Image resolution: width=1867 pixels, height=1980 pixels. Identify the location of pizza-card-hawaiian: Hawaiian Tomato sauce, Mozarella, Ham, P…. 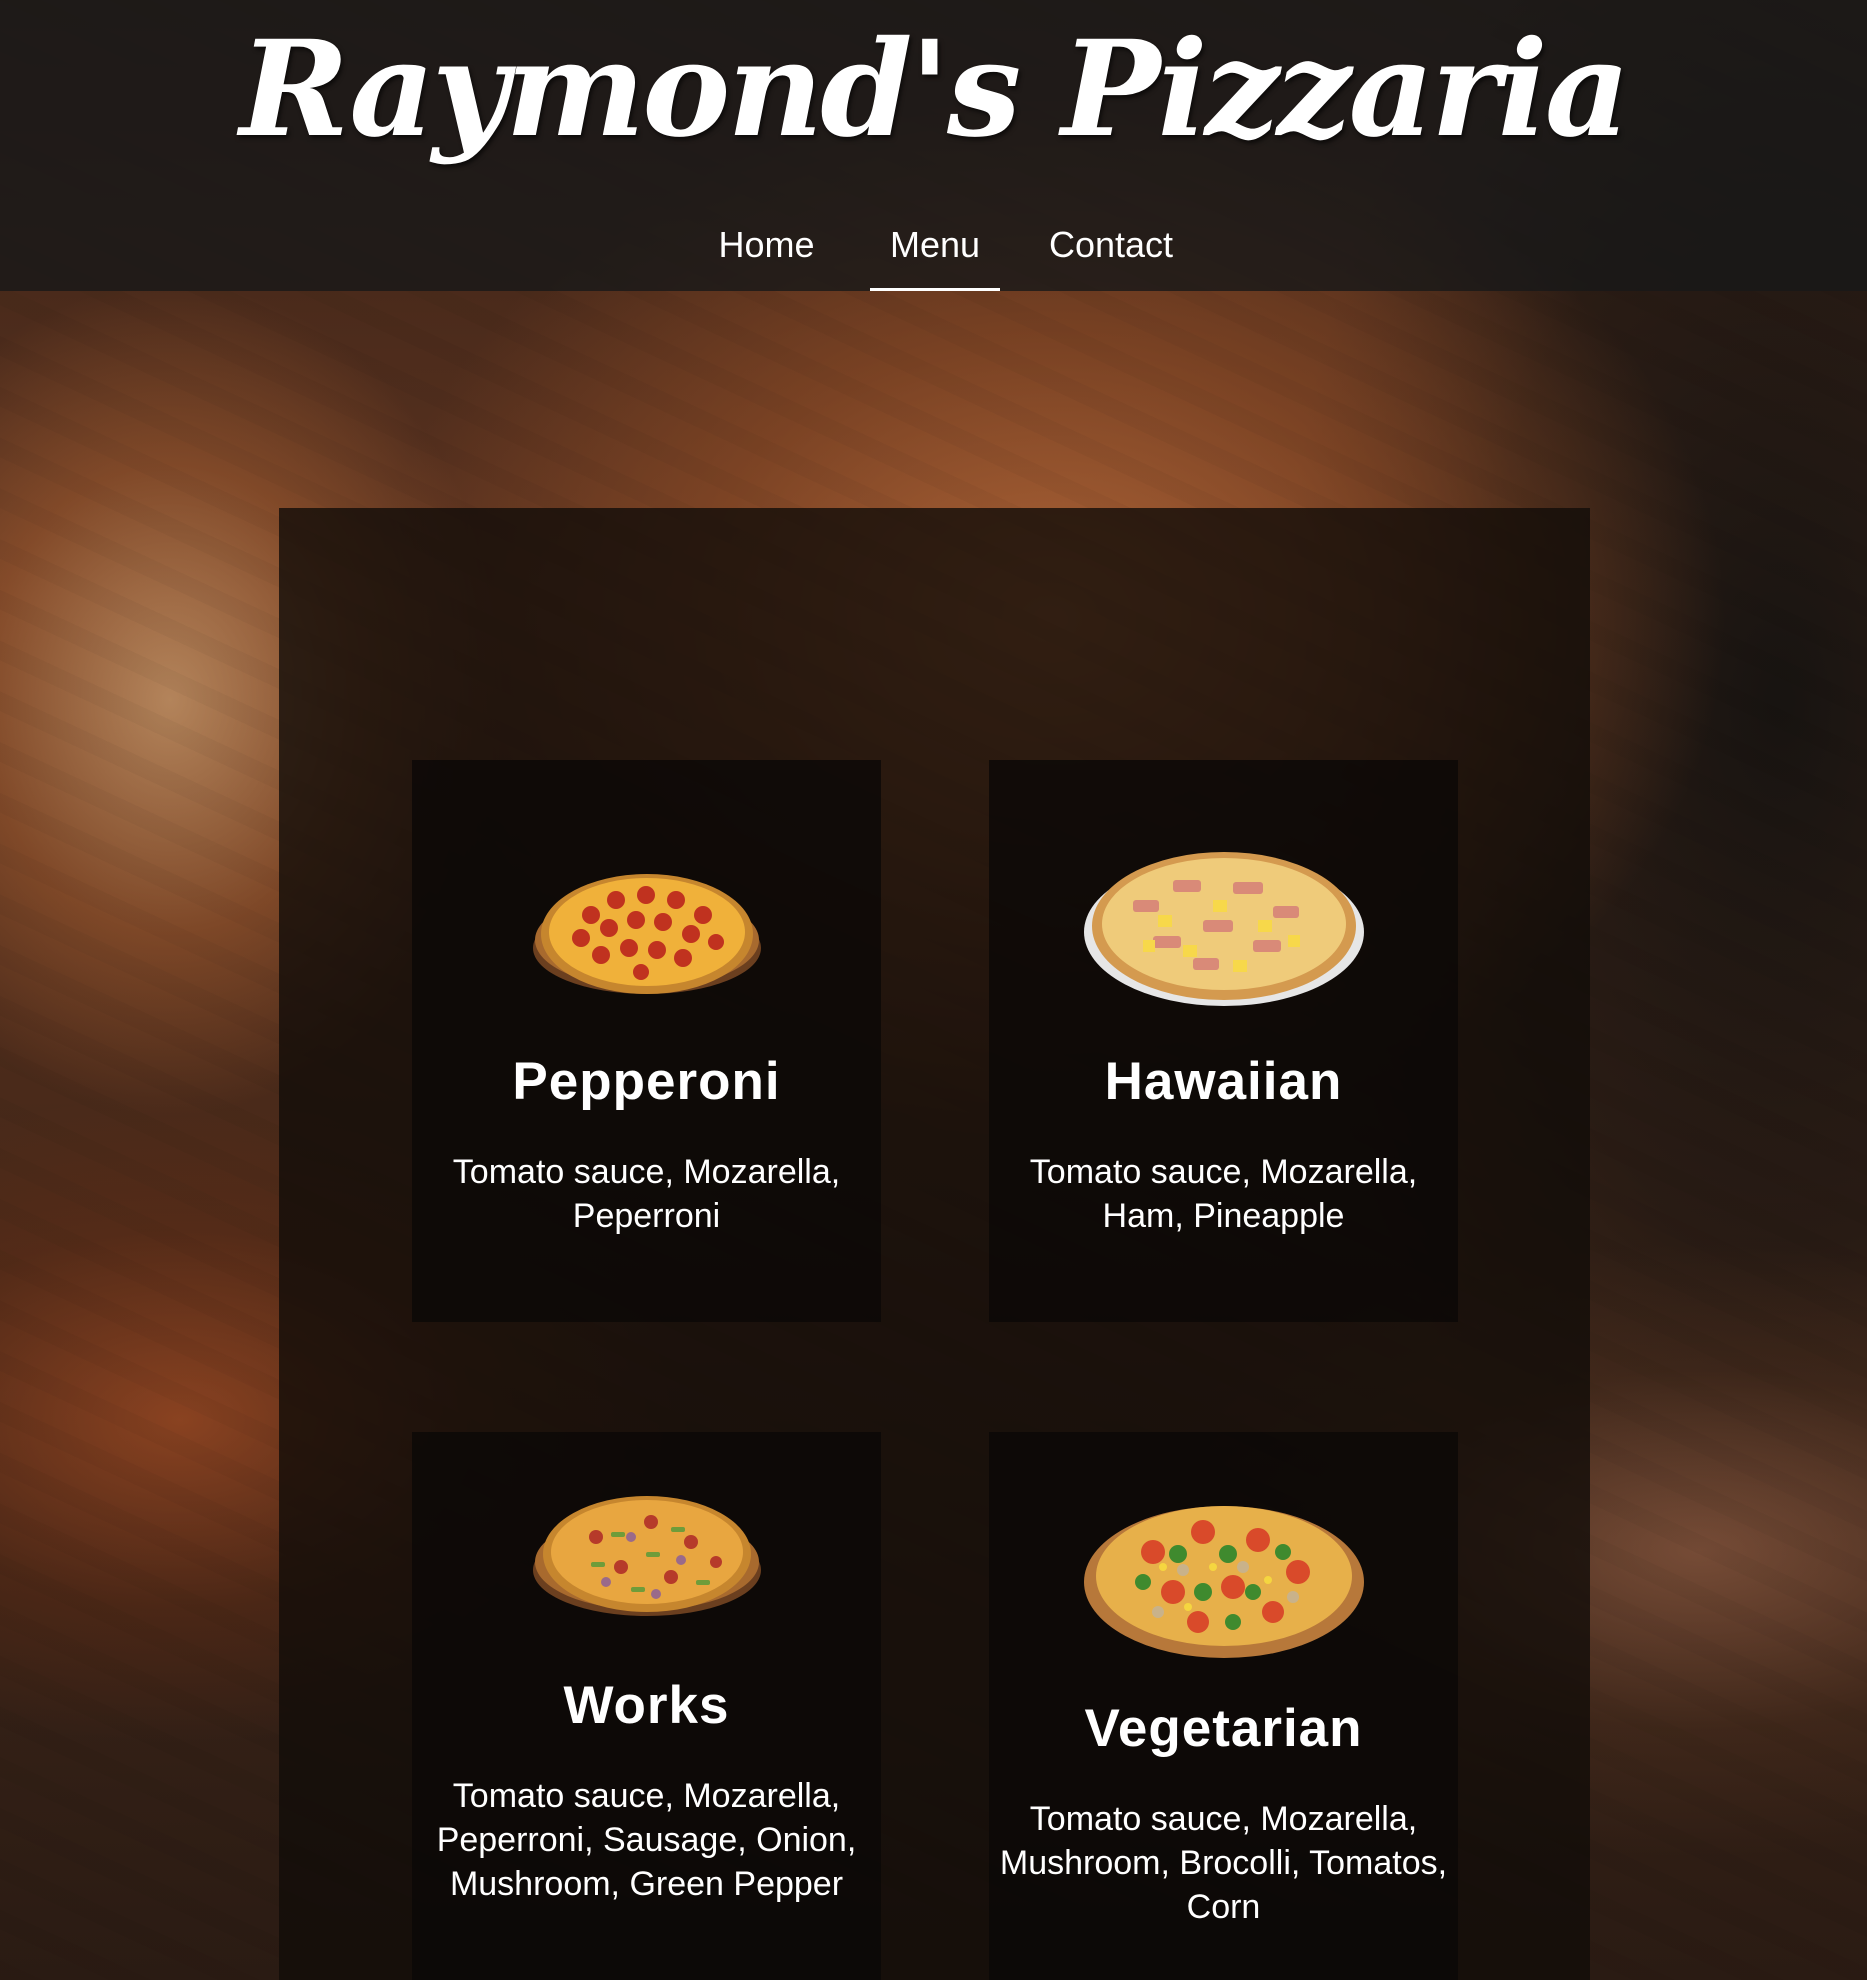
(1223, 1041).